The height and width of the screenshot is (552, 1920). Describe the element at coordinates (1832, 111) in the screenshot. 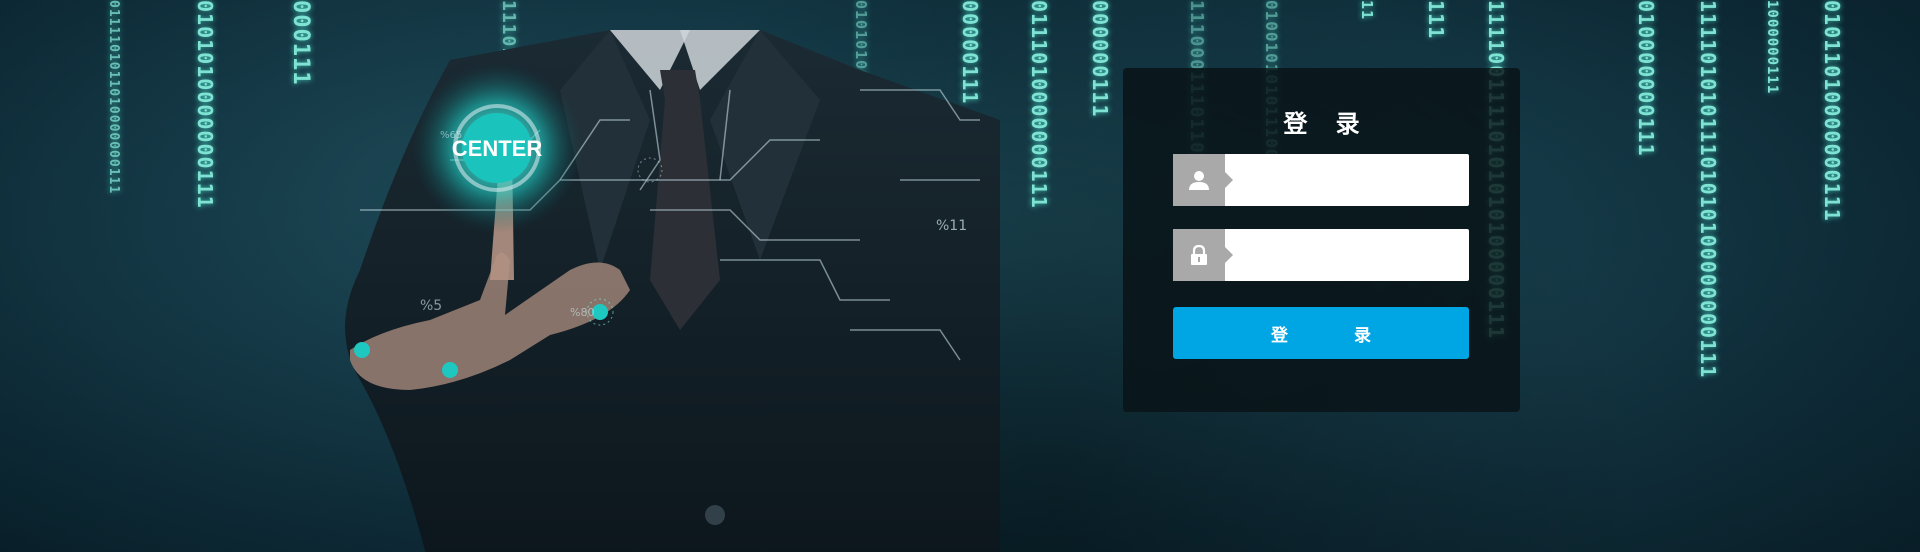

I see `binary-column: 01011010000000111` at that location.